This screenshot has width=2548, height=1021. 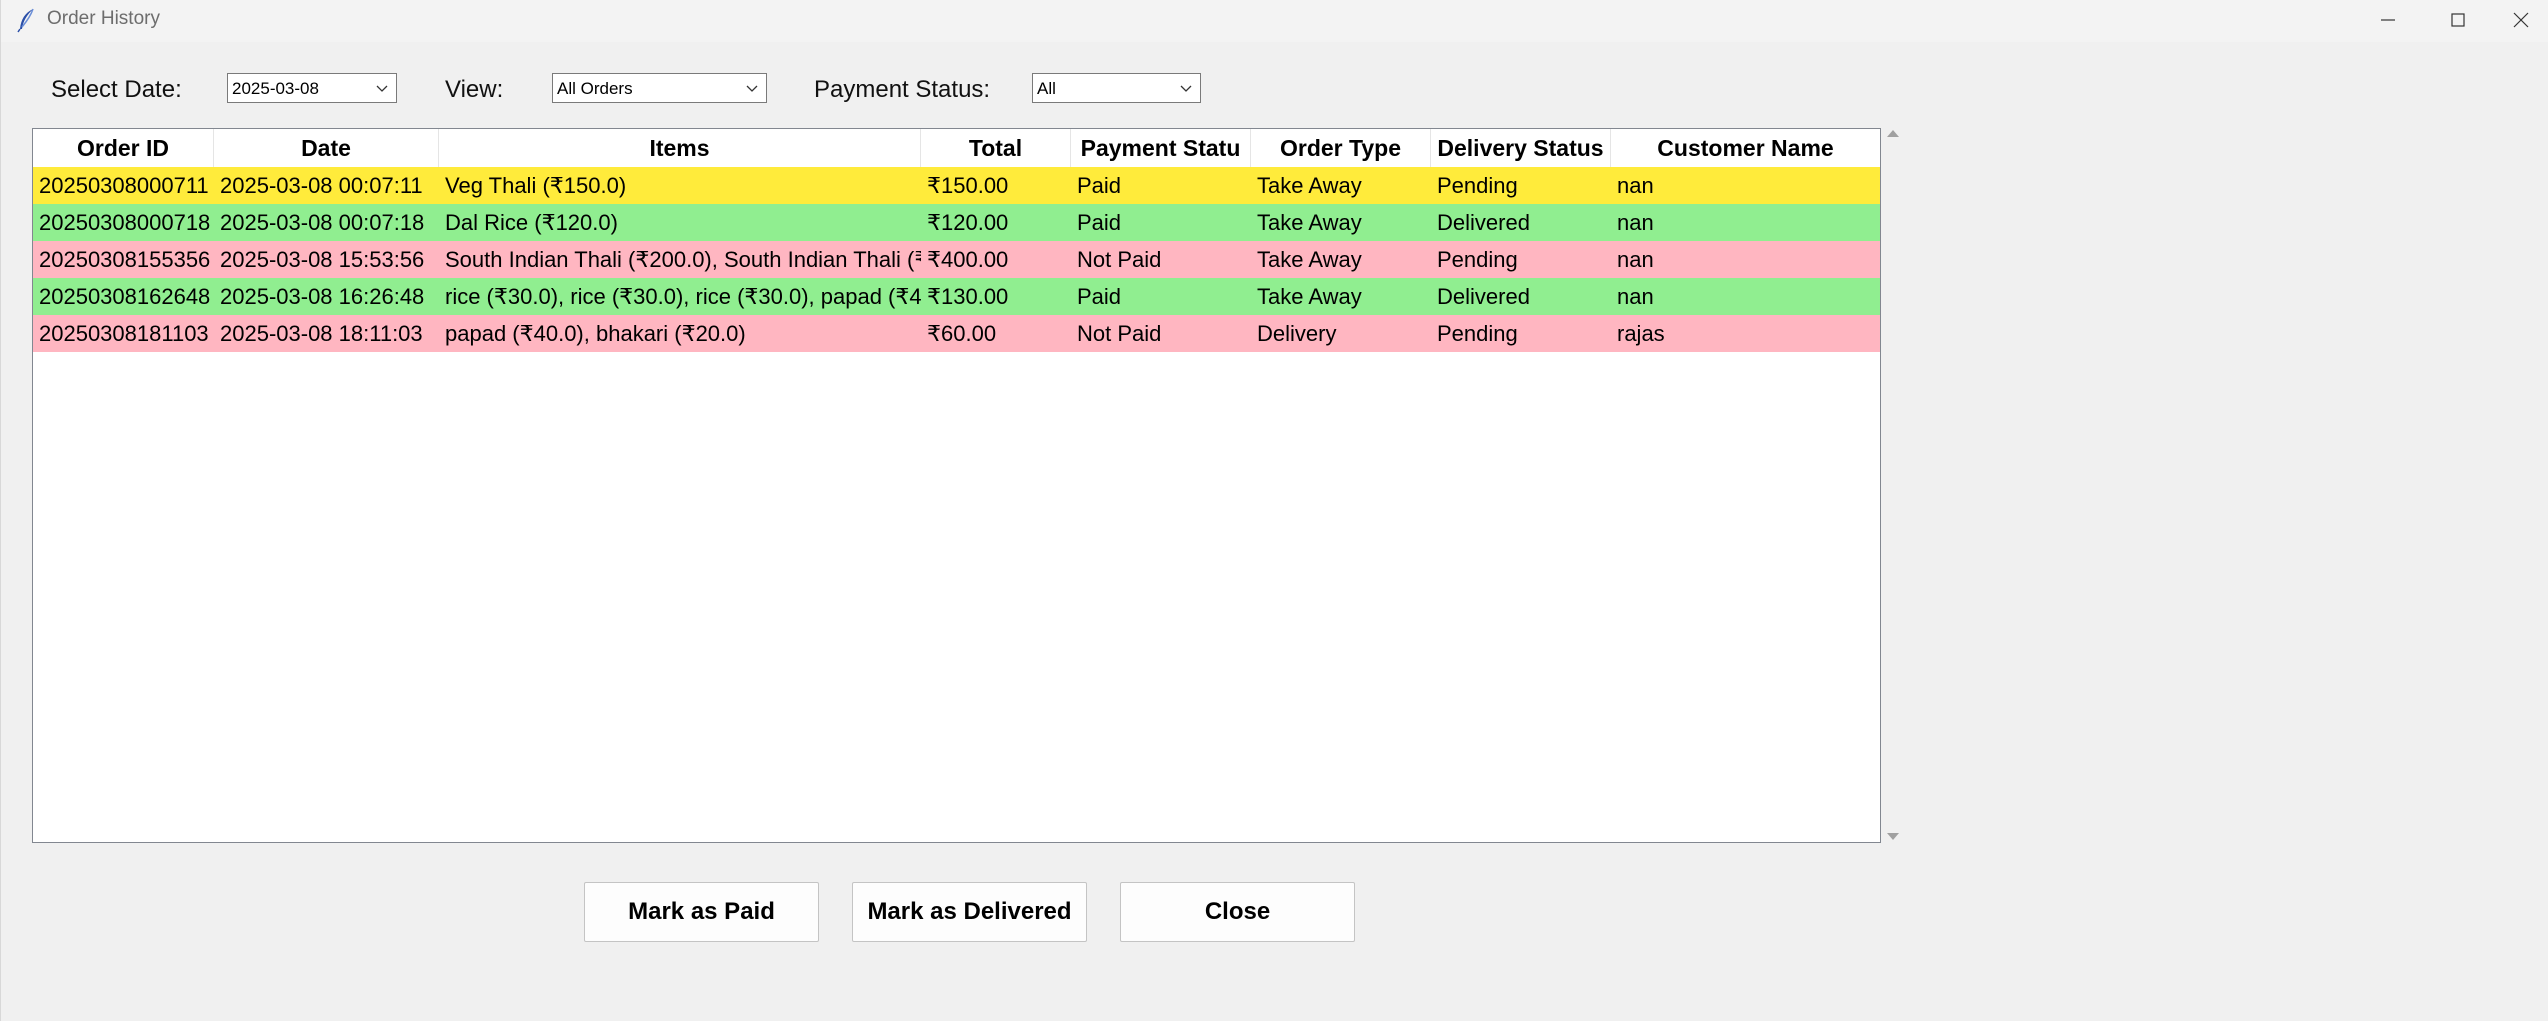 What do you see at coordinates (275, 88) in the screenshot?
I see `date-combobox-value: 2025-03-08` at bounding box center [275, 88].